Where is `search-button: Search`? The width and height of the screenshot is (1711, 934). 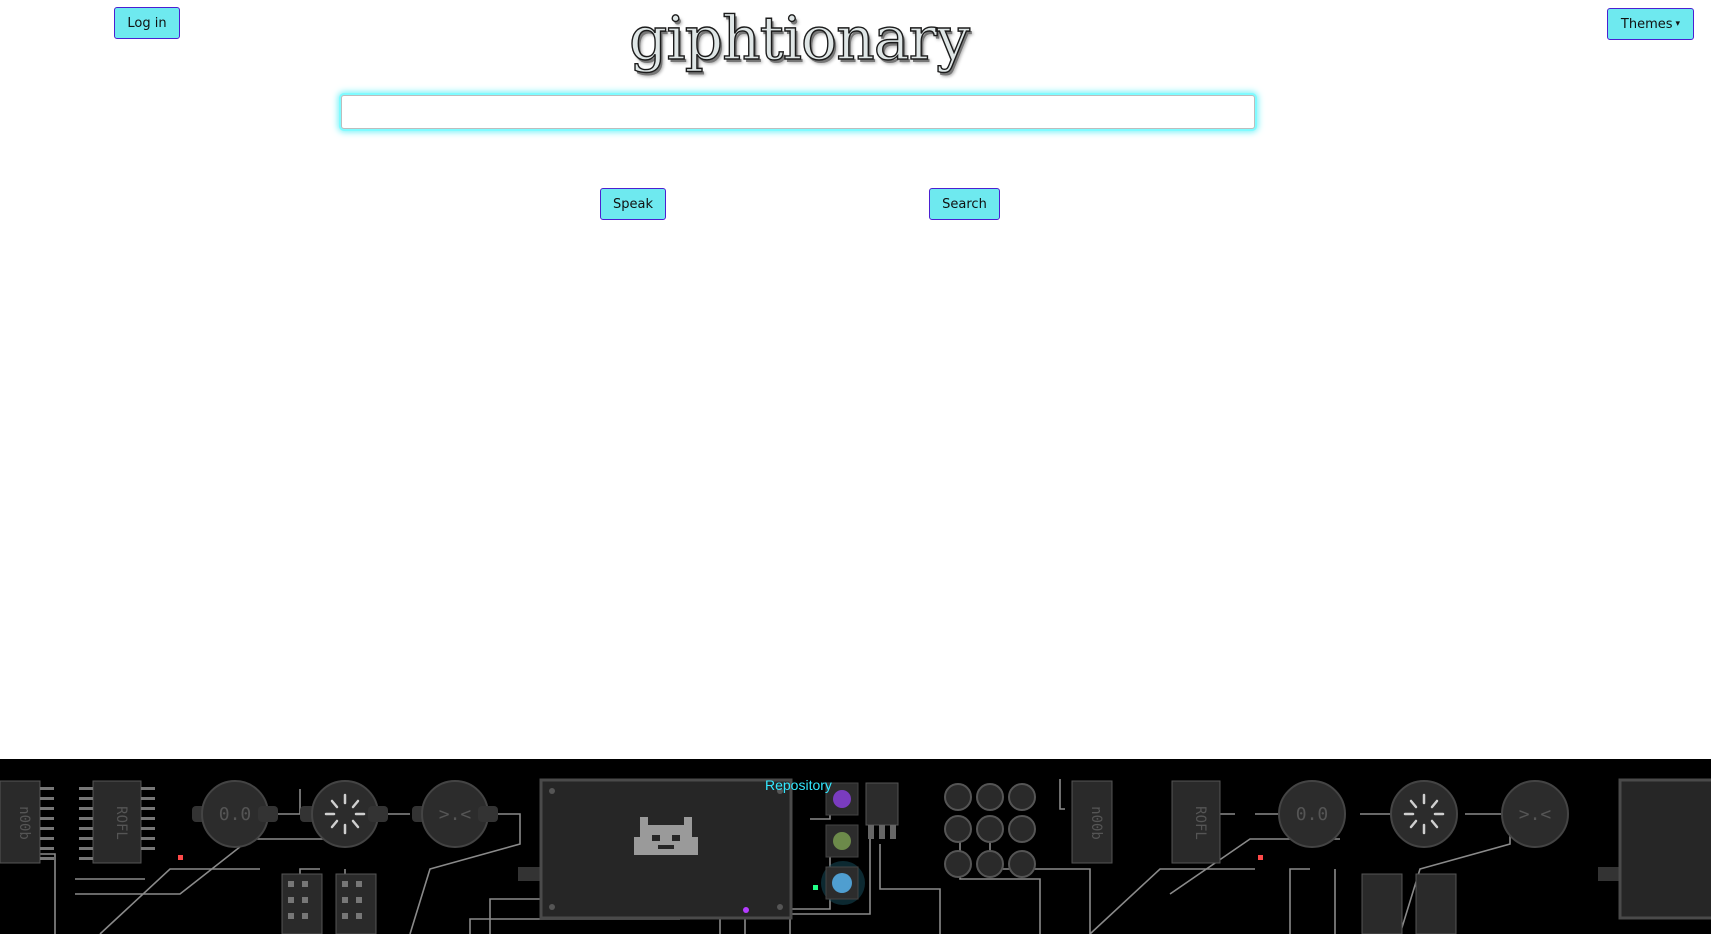
search-button: Search is located at coordinates (964, 204).